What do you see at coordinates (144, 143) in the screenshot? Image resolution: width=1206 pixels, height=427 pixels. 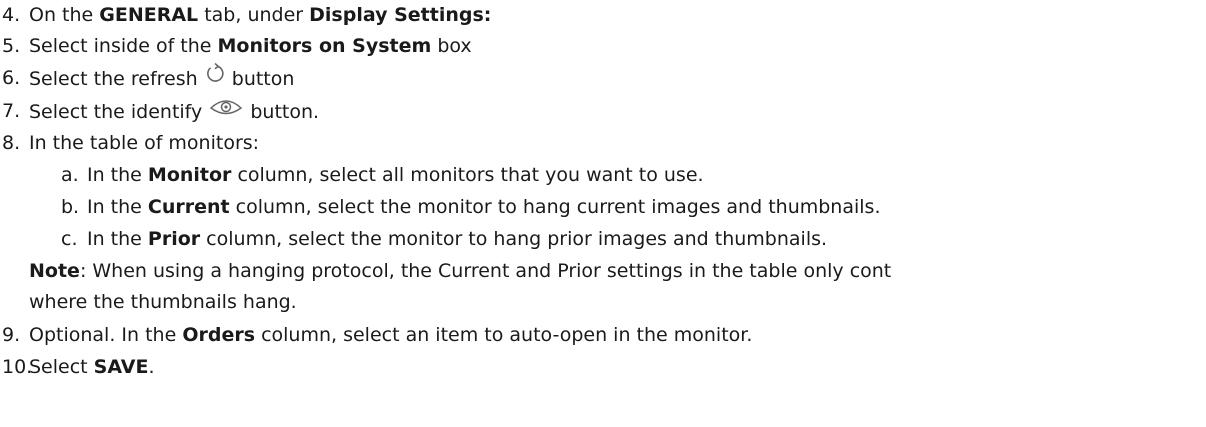 I see `step-text: In the table of monitors:` at bounding box center [144, 143].